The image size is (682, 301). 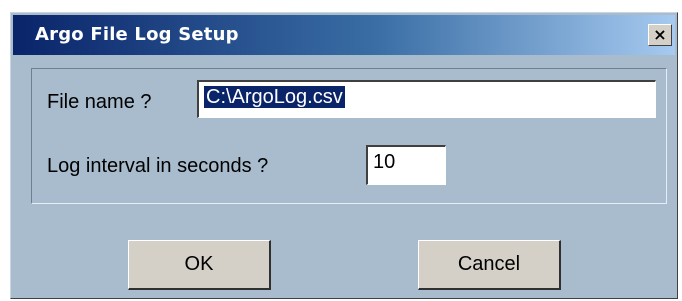 I want to click on close-button: ×, so click(x=660, y=35).